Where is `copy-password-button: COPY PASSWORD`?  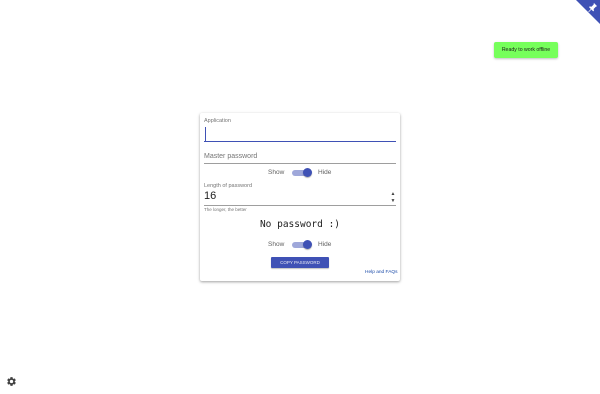 copy-password-button: COPY PASSWORD is located at coordinates (300, 262).